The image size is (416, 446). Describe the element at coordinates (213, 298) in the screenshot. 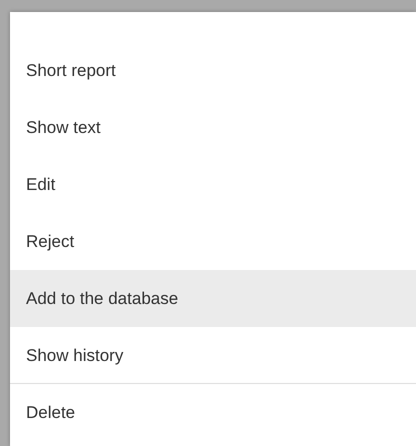

I see `menu-item: Add to the database` at that location.